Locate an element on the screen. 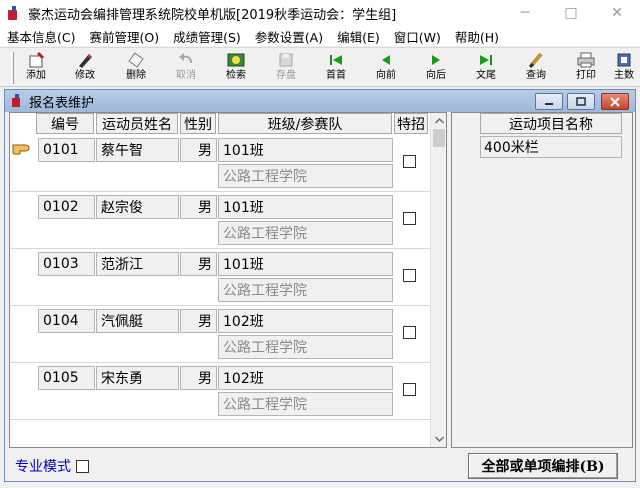 Image resolution: width=640 pixels, height=488 pixels. cell-athlete-name: 赵宗俊 is located at coordinates (137, 207).